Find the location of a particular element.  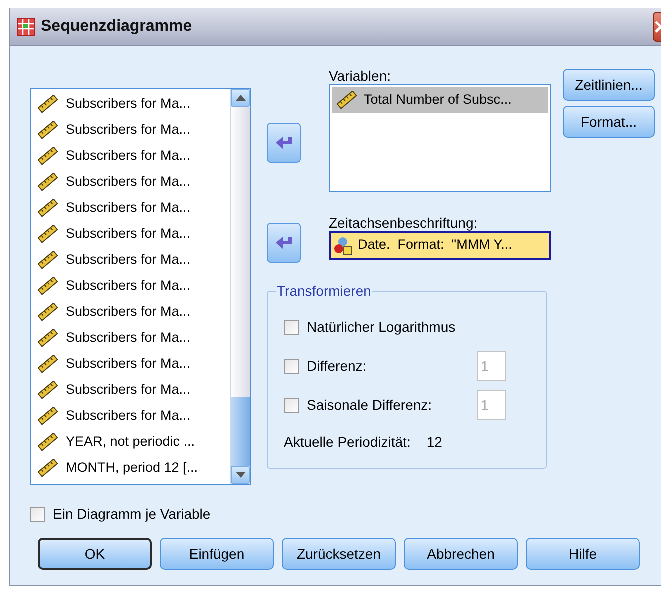

scroll-up-button is located at coordinates (240, 98).